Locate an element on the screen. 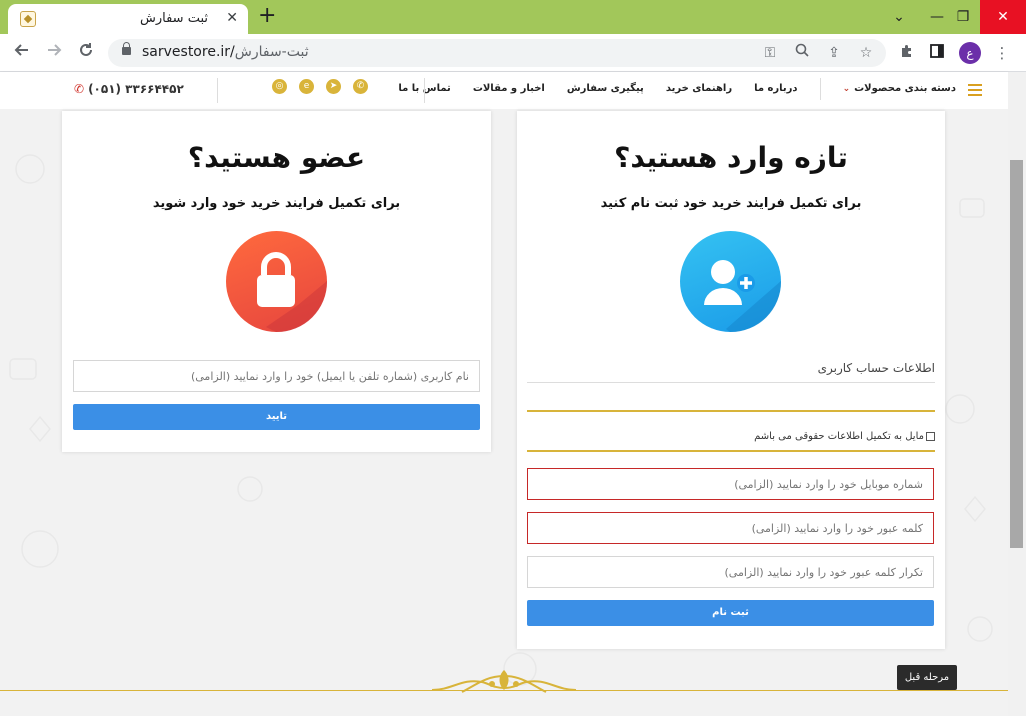  reload-icon is located at coordinates (86, 49).